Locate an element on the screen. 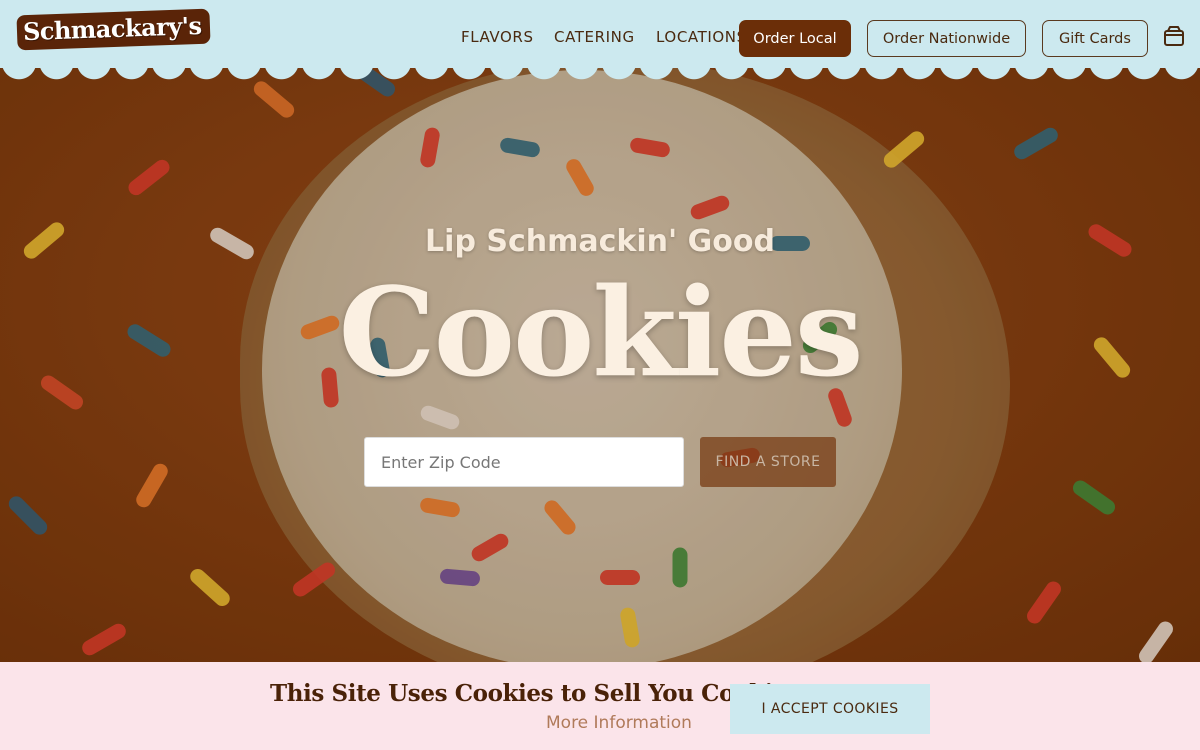 This screenshot has height=750, width=1200. zip-code-input is located at coordinates (524, 462).